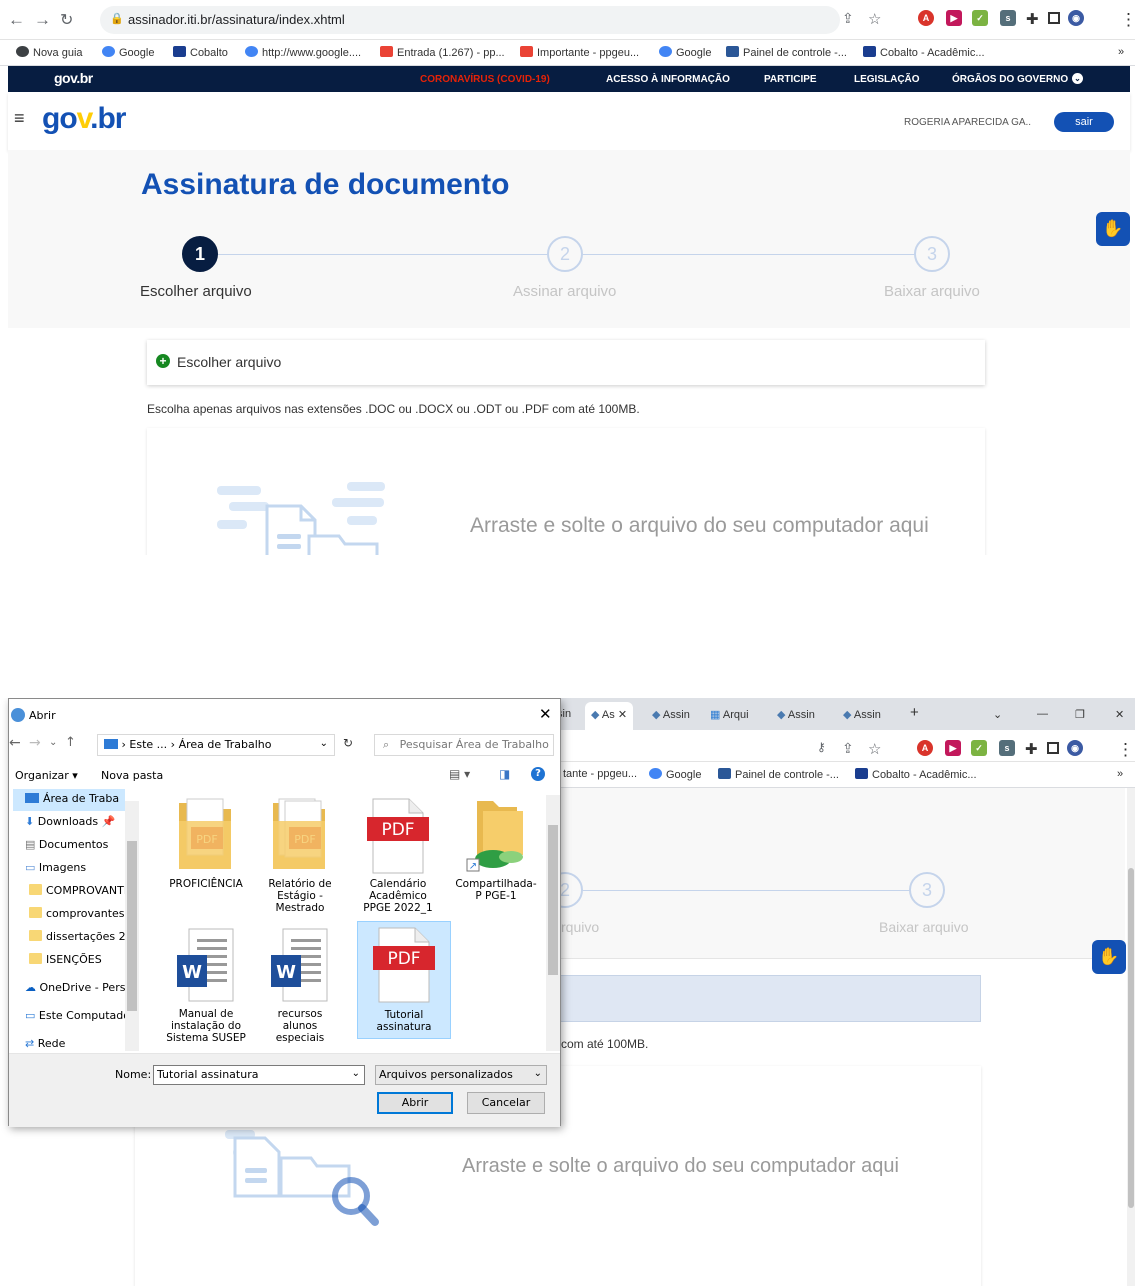 The width and height of the screenshot is (1135, 1286). I want to click on tab-search-icon: ⌄, so click(997, 714).